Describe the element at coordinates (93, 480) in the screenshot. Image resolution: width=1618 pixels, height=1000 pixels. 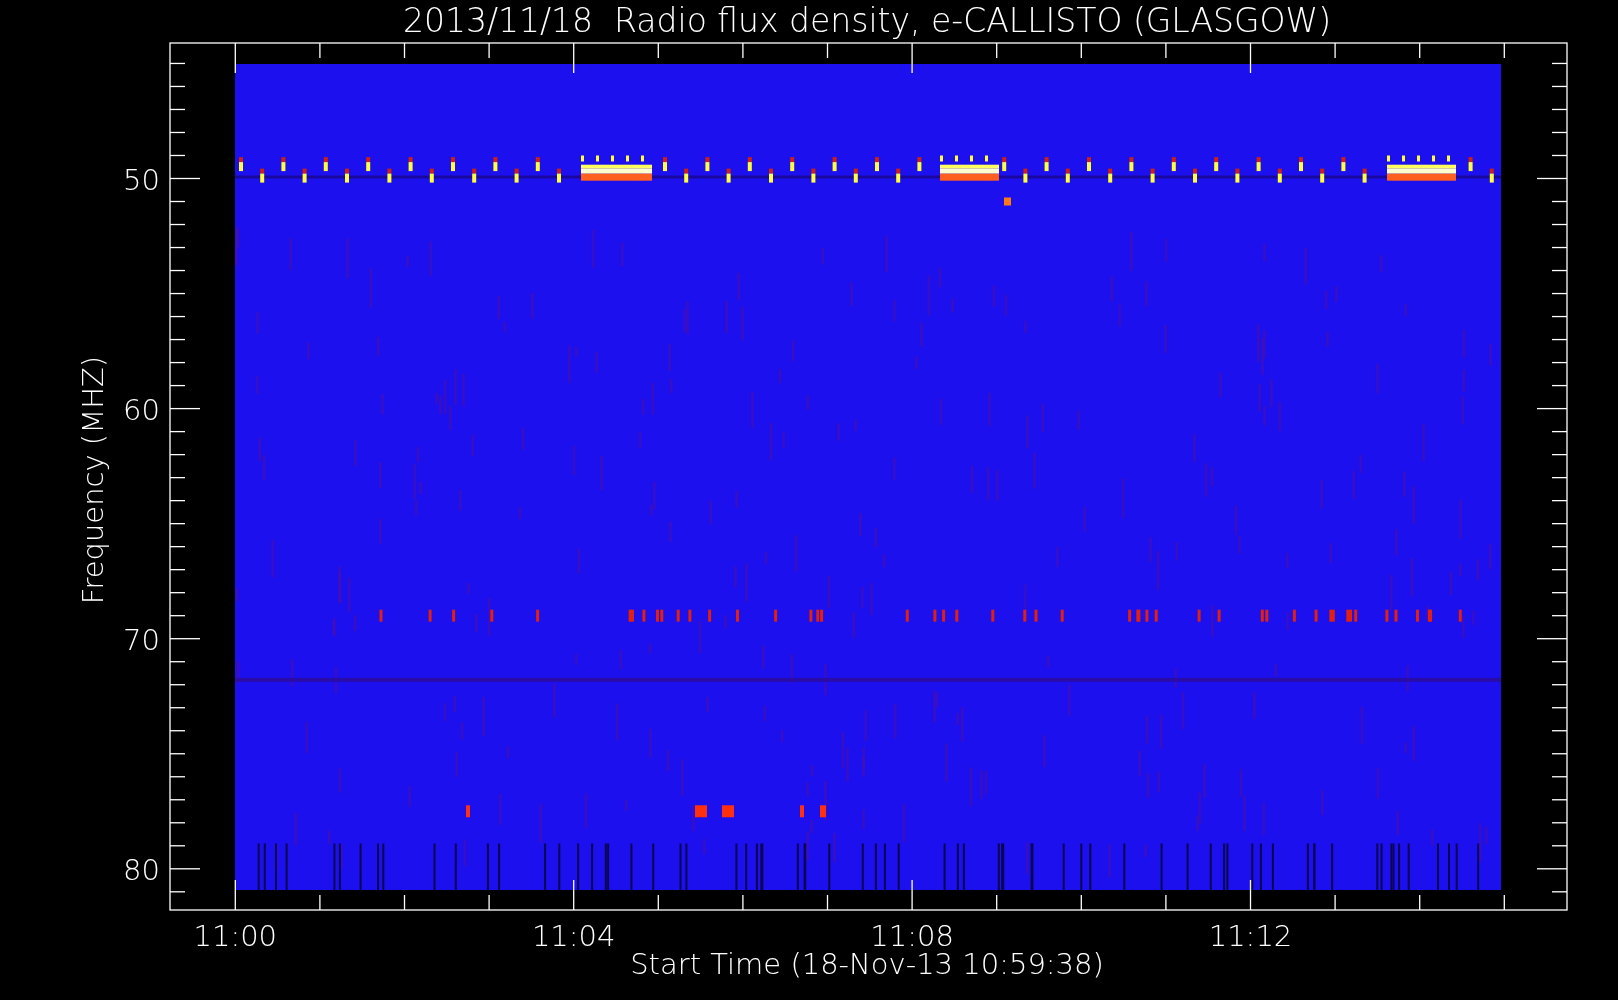
I see `y-axis-label: Frequency (MHZ)` at that location.